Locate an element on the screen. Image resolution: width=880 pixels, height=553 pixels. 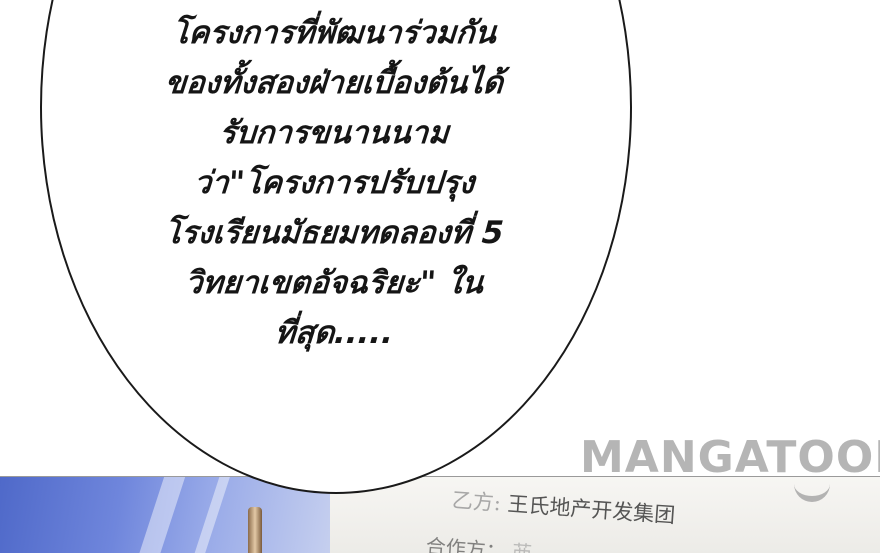
bubble-line: ว่า"โครงการปรับปรุง is located at coordinates (334, 183).